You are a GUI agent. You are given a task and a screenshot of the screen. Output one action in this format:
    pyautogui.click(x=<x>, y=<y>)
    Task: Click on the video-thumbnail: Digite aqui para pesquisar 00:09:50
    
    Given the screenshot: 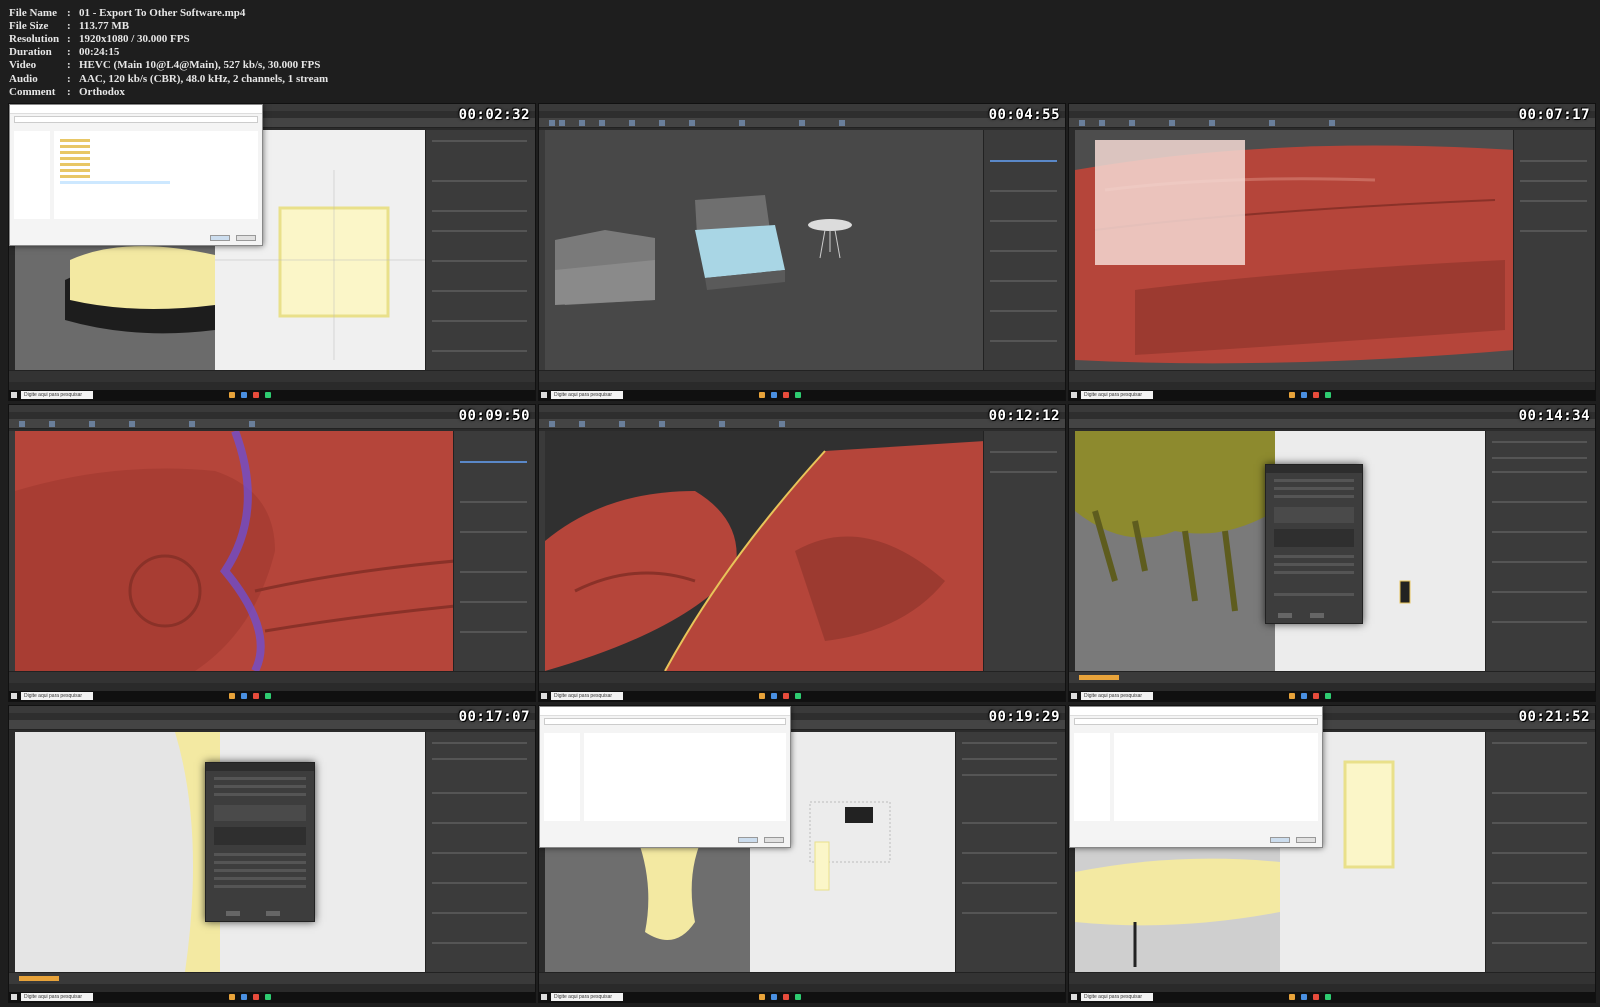 What is the action you would take?
    pyautogui.click(x=272, y=553)
    